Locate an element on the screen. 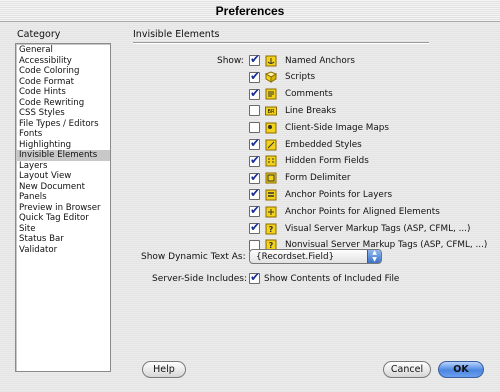  ssi-label: Server-Side Includes: is located at coordinates (199, 279).